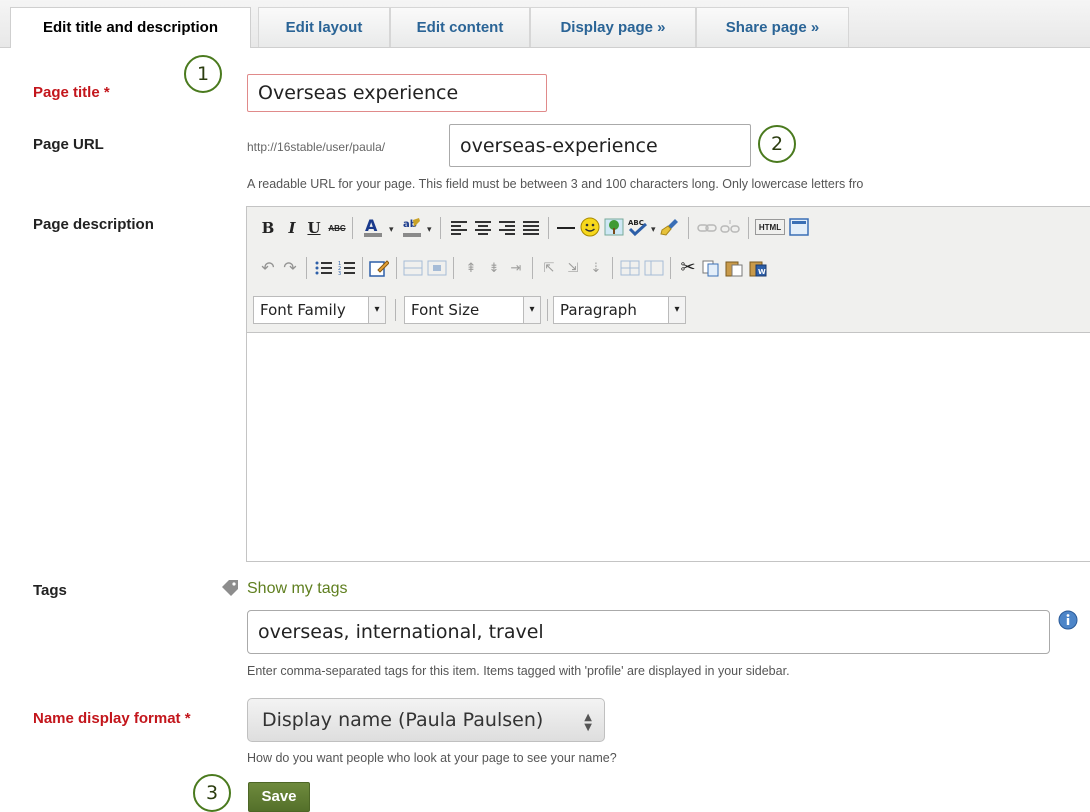 This screenshot has height=812, width=1090. Describe the element at coordinates (130, 27) in the screenshot. I see `tab-edit-title-description: Edit title and description` at that location.